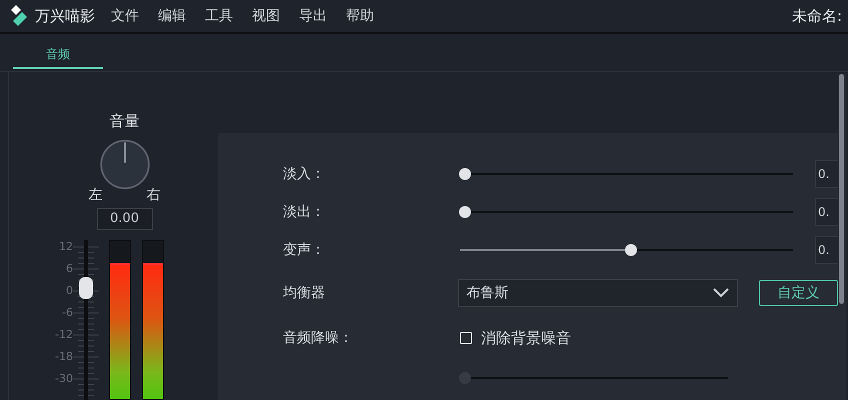 The width and height of the screenshot is (848, 400). Describe the element at coordinates (721, 293) in the screenshot. I see `chevron-down-icon` at that location.